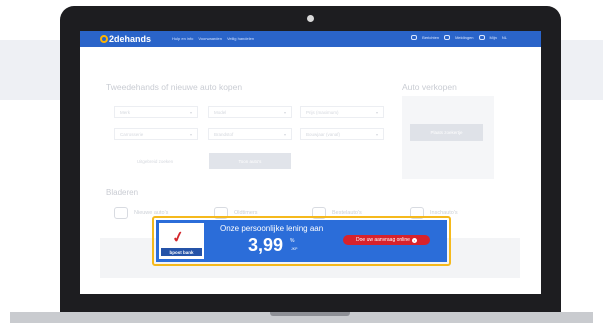  What do you see at coordinates (342, 134) in the screenshot?
I see `year-select: Bouwjaar (vanaf) ▾` at bounding box center [342, 134].